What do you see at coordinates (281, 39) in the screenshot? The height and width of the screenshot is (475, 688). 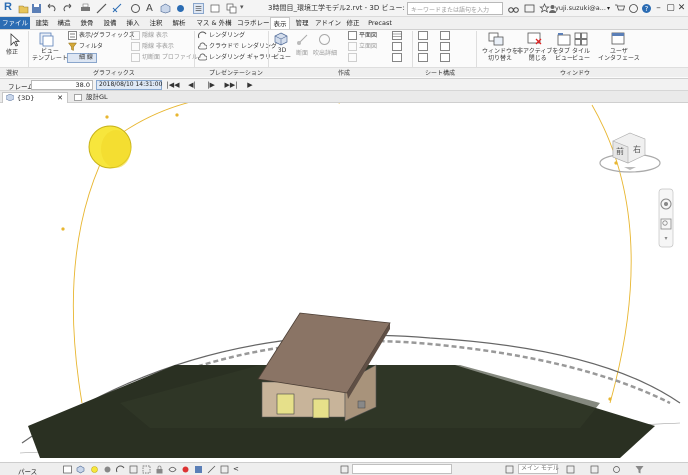 I see `3d-view-icon` at bounding box center [281, 39].